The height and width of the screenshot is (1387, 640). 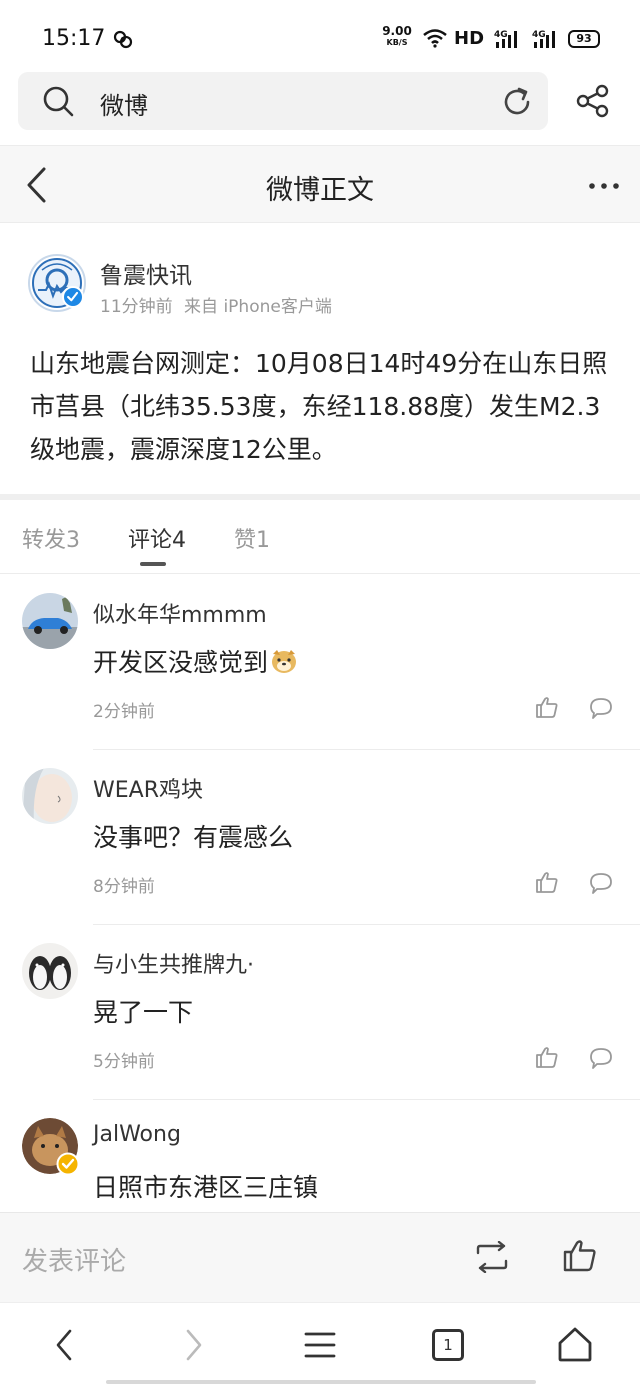 I want to click on post-source: 来自 iPhone客户端, so click(x=258, y=307).